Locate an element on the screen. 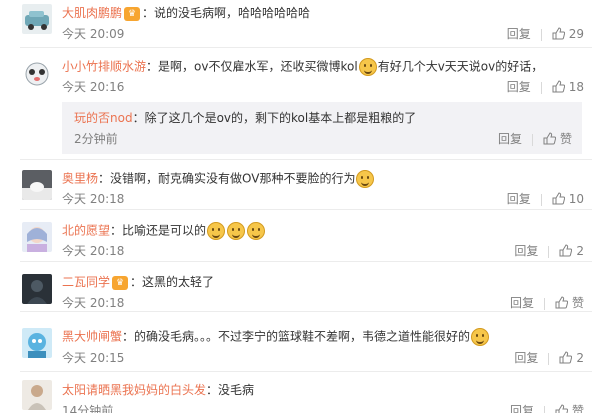  comment-item: 北的愿望：比喻还是可以的 今天 20:18 回复 2 is located at coordinates (300, 236).